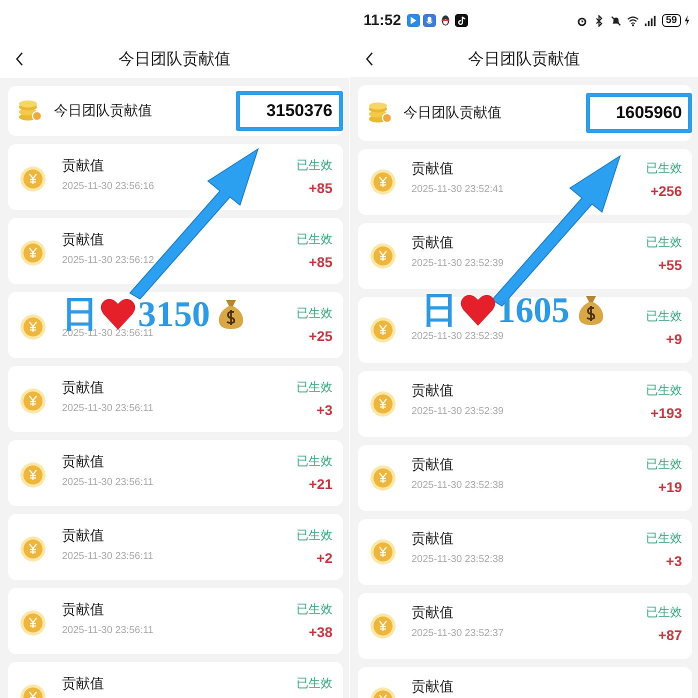  Describe the element at coordinates (458, 189) in the screenshot. I see `record-time: 2025-11-30 23:52:41` at that location.